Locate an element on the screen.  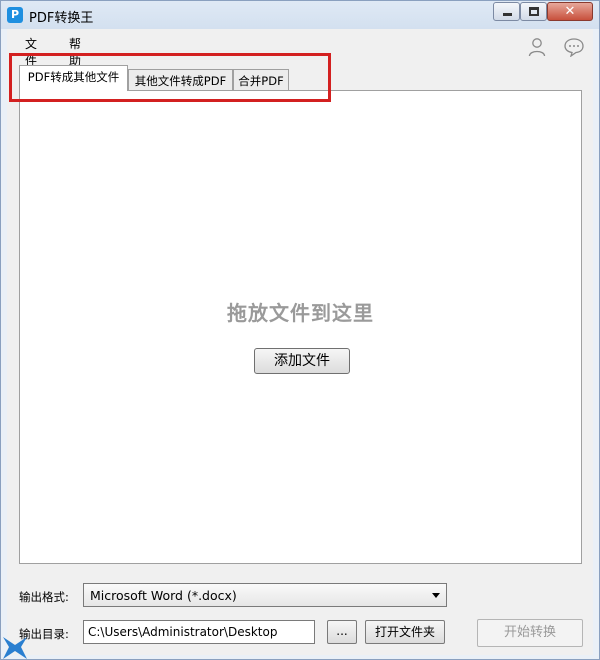
app-logo-icon: P is located at coordinates (15, 15).